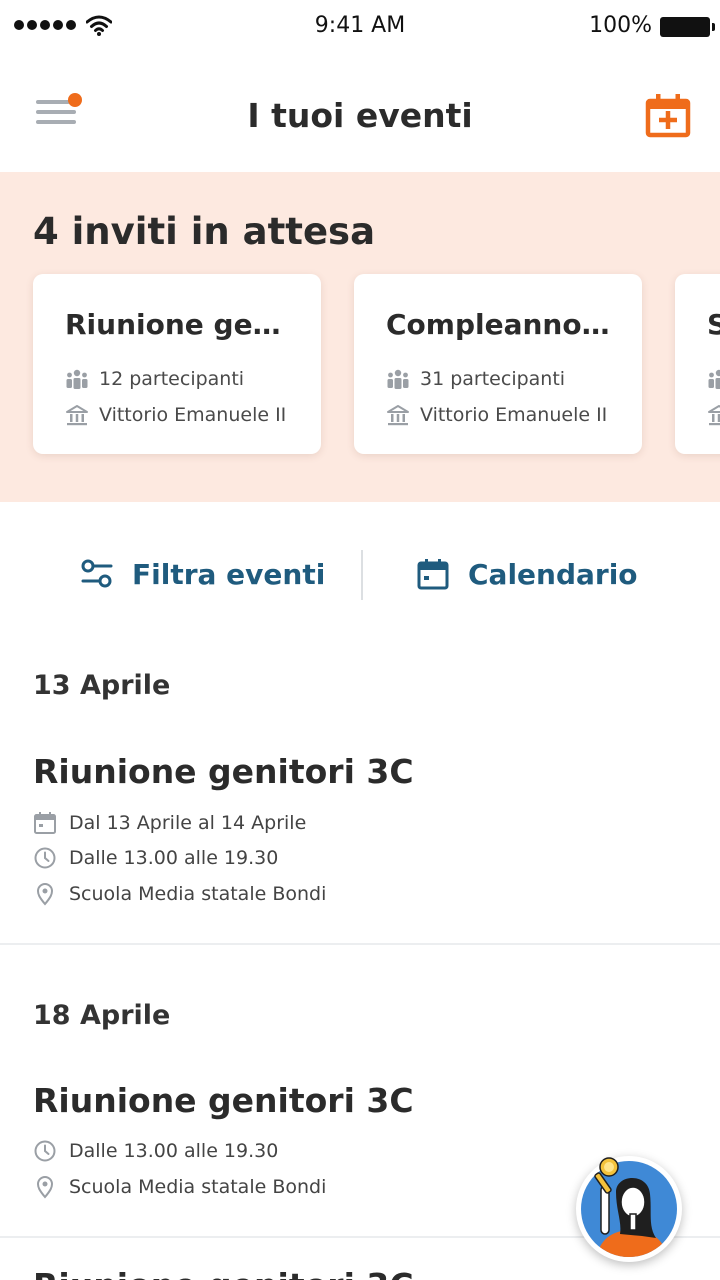  What do you see at coordinates (687, 27) in the screenshot?
I see `battery-icon` at bounding box center [687, 27].